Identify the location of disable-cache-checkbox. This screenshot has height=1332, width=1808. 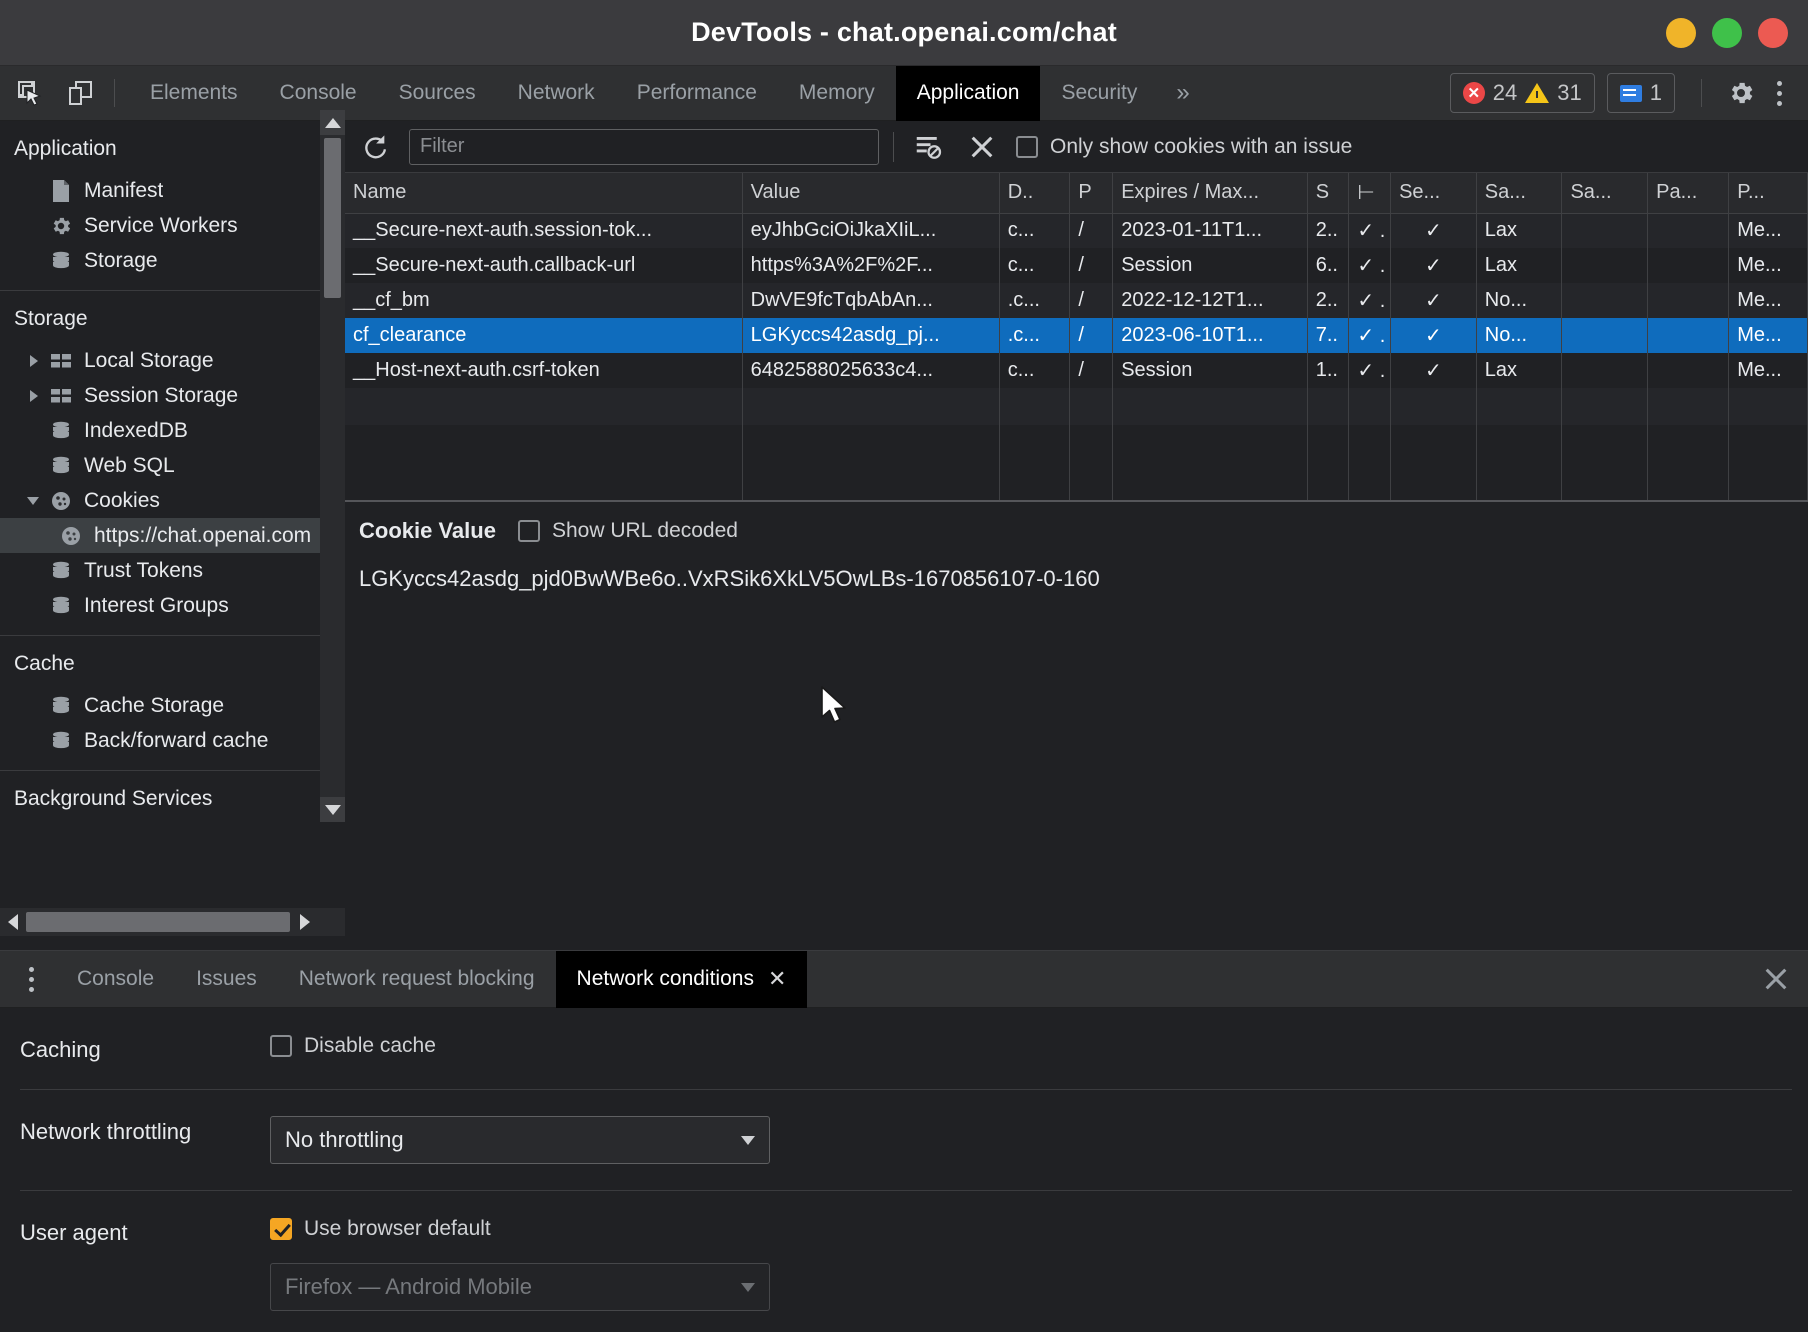
(281, 1046).